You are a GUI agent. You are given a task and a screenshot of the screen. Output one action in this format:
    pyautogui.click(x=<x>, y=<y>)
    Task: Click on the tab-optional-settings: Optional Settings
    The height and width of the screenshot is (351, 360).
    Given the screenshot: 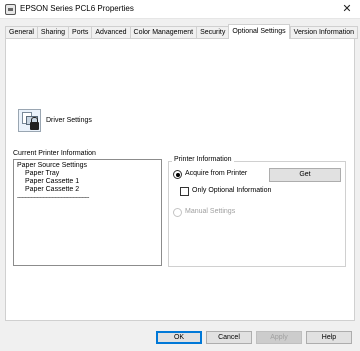 What is the action you would take?
    pyautogui.click(x=259, y=31)
    